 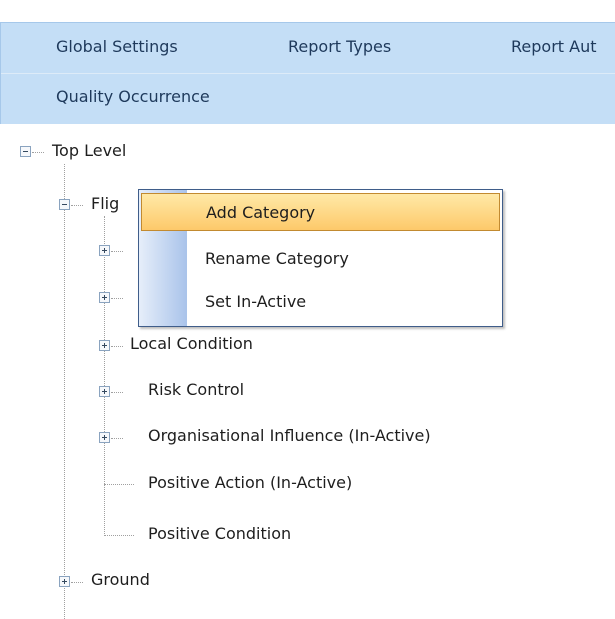 What do you see at coordinates (320, 212) in the screenshot?
I see `menu-item-add-category: Add Category` at bounding box center [320, 212].